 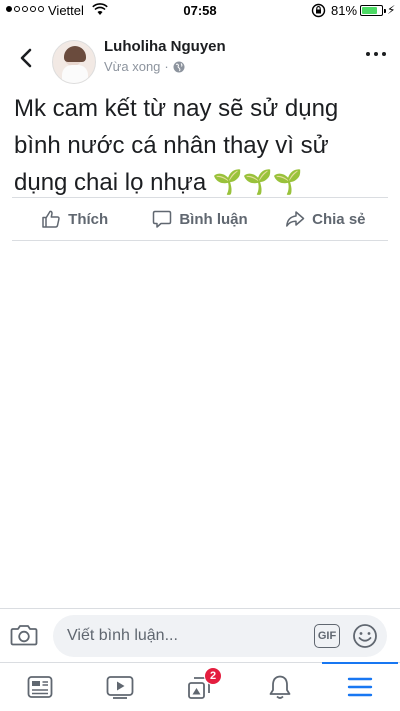 I want to click on comment-button: Bình luận, so click(x=199, y=219).